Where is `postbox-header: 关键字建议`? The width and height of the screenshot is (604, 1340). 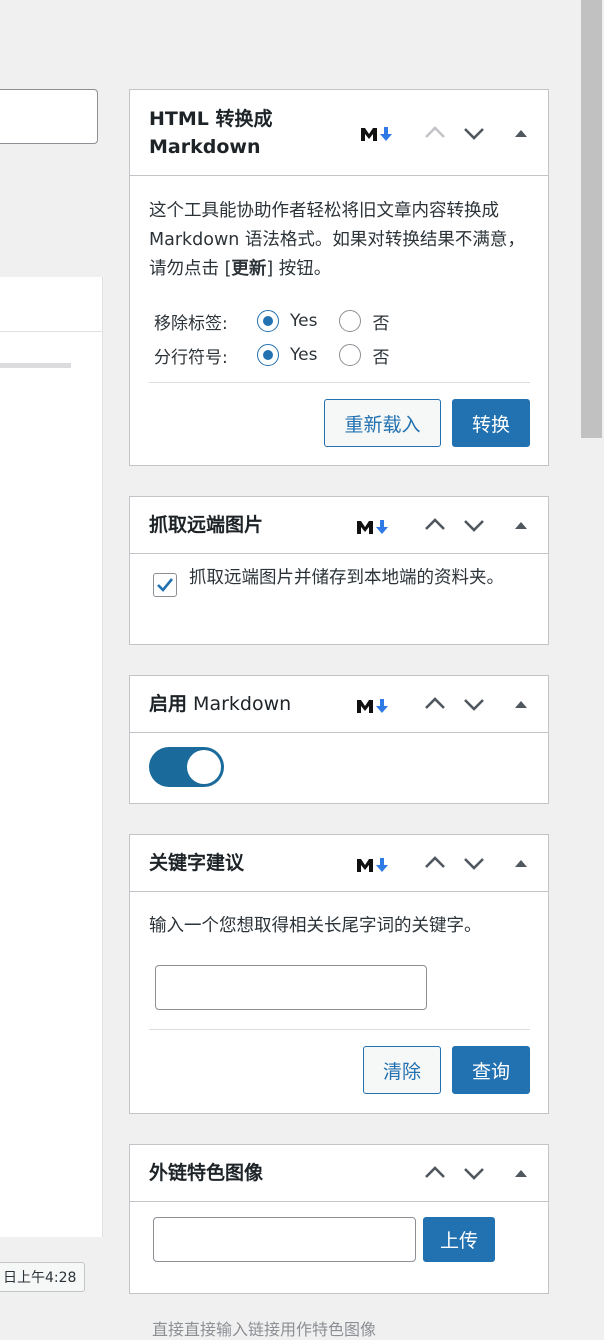 postbox-header: 关键字建议 is located at coordinates (339, 863).